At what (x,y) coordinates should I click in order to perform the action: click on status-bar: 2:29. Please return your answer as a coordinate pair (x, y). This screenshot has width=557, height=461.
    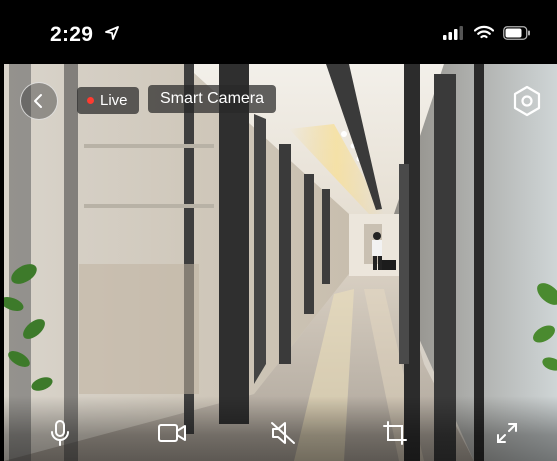
    Looking at the image, I should click on (278, 32).